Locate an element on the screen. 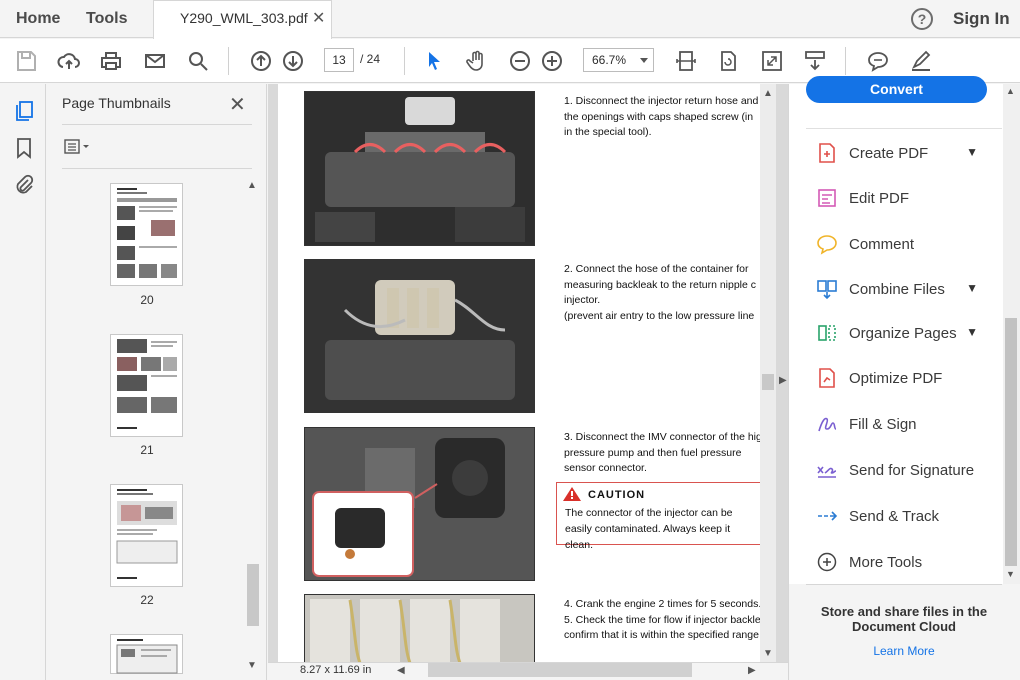 The image size is (1020, 680). next-page-icon is located at coordinates (293, 61).